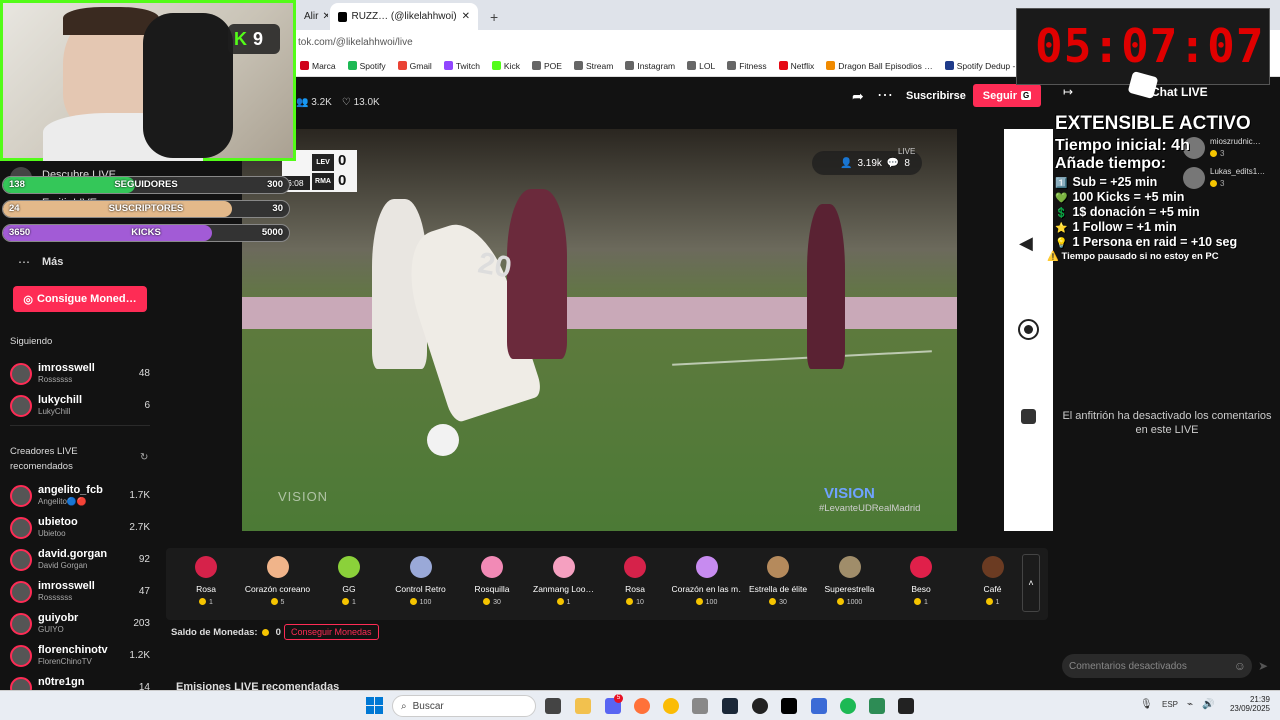  What do you see at coordinates (700, 706) in the screenshot?
I see `app-icon` at bounding box center [700, 706].